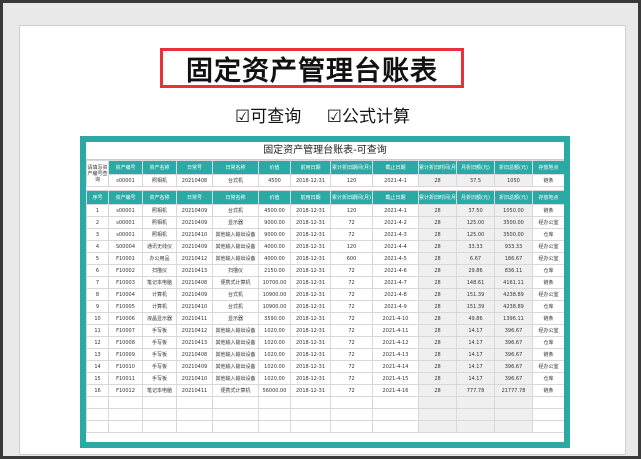  I want to click on table-cell: F10011, so click(125, 378).